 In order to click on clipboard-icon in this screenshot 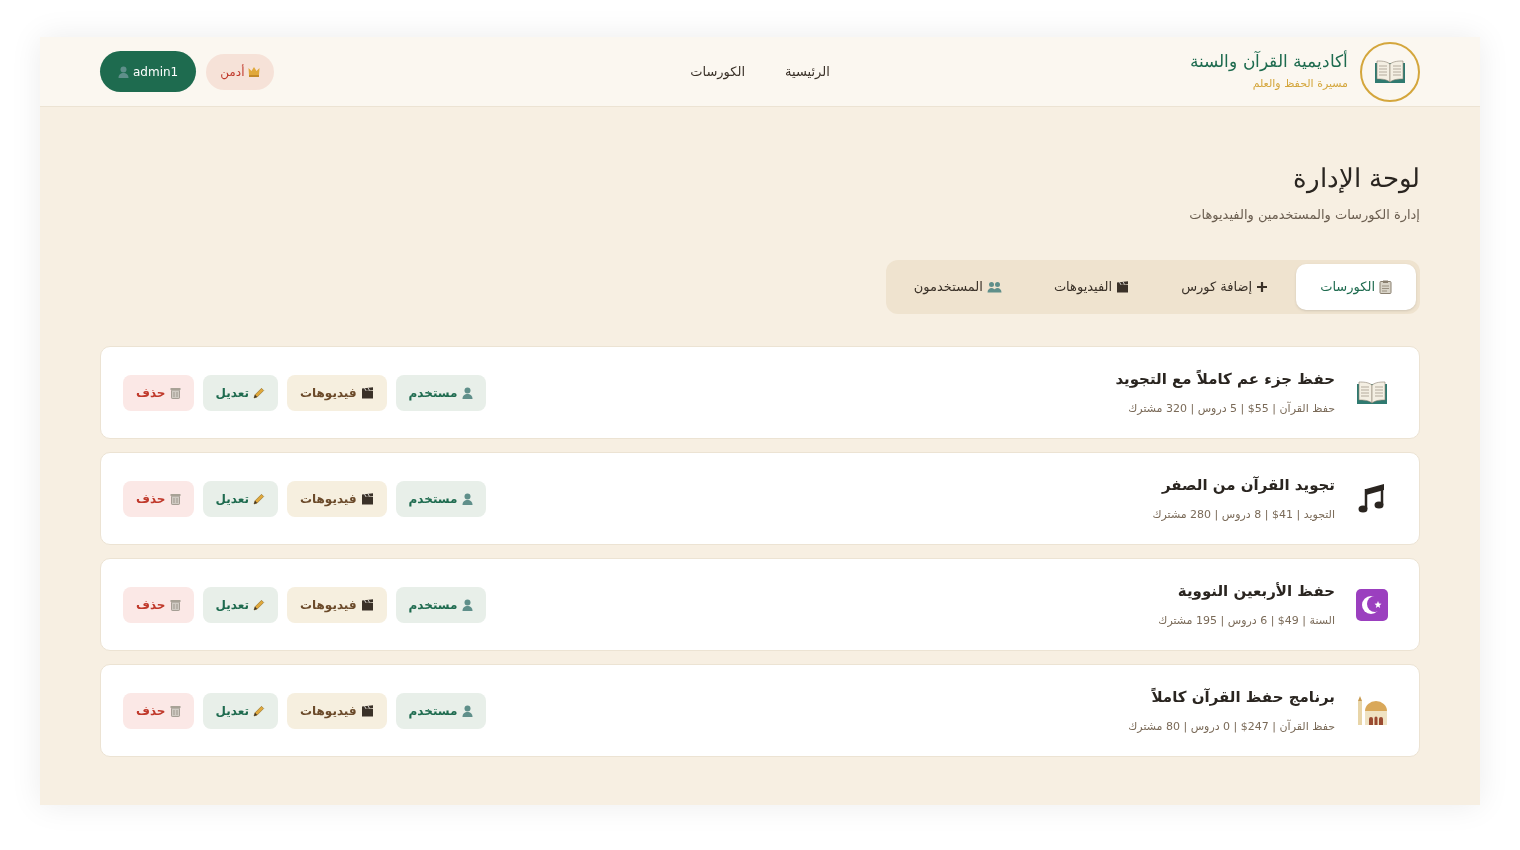, I will do `click(1385, 287)`.